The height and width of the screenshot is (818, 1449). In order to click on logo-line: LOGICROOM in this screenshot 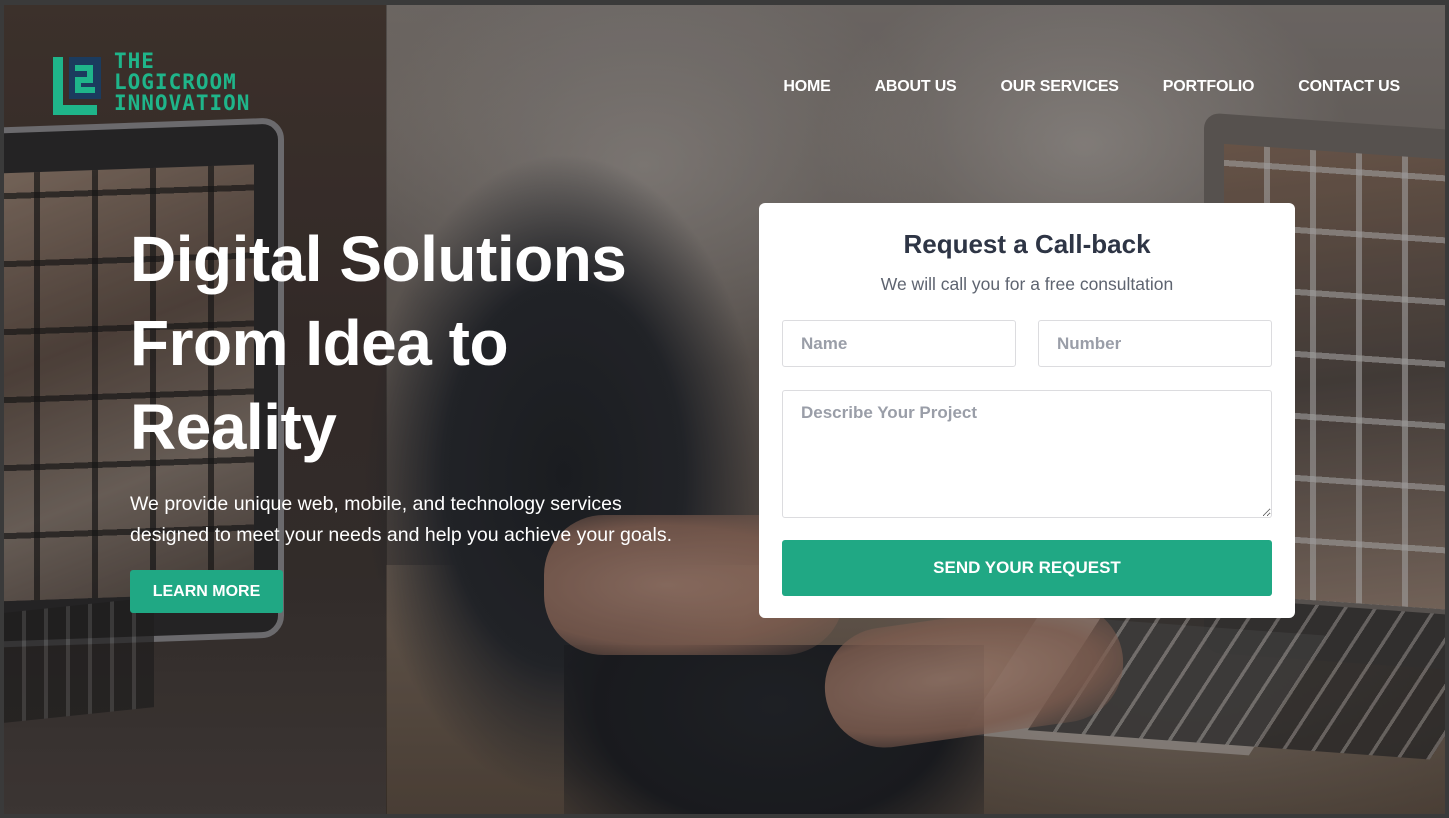, I will do `click(175, 82)`.